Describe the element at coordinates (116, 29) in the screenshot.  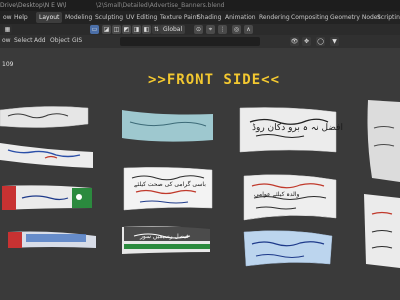
I see `select-mode-2-icon: ◫` at that location.